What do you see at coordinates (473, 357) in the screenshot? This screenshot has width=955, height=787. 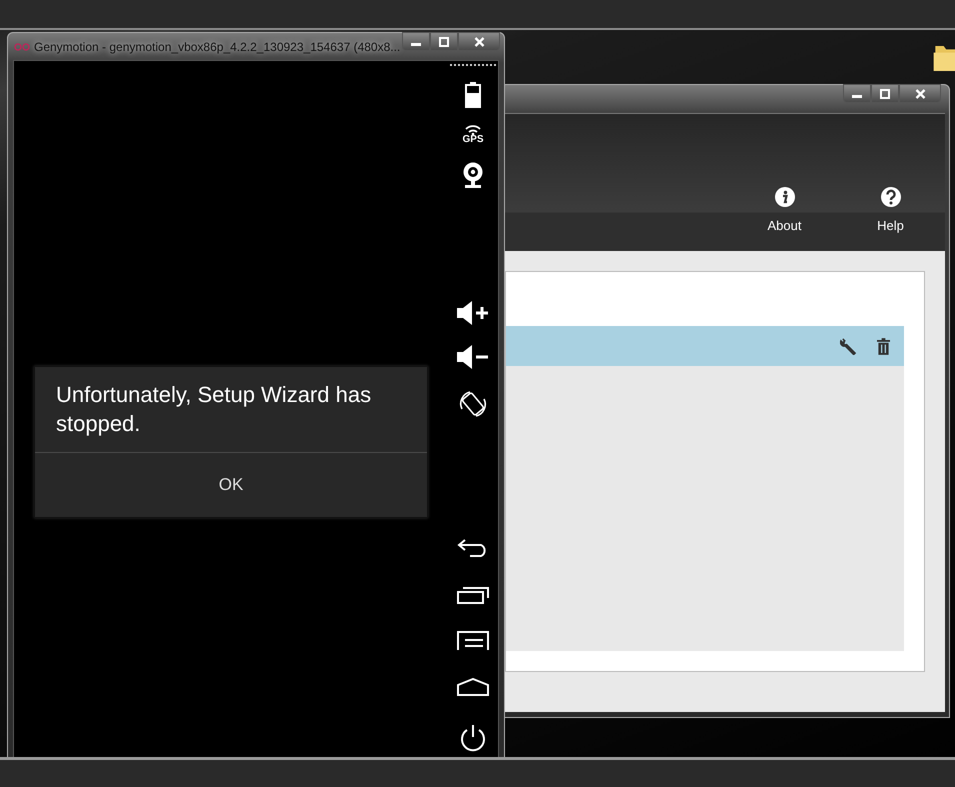 I see `volume-down-icon` at bounding box center [473, 357].